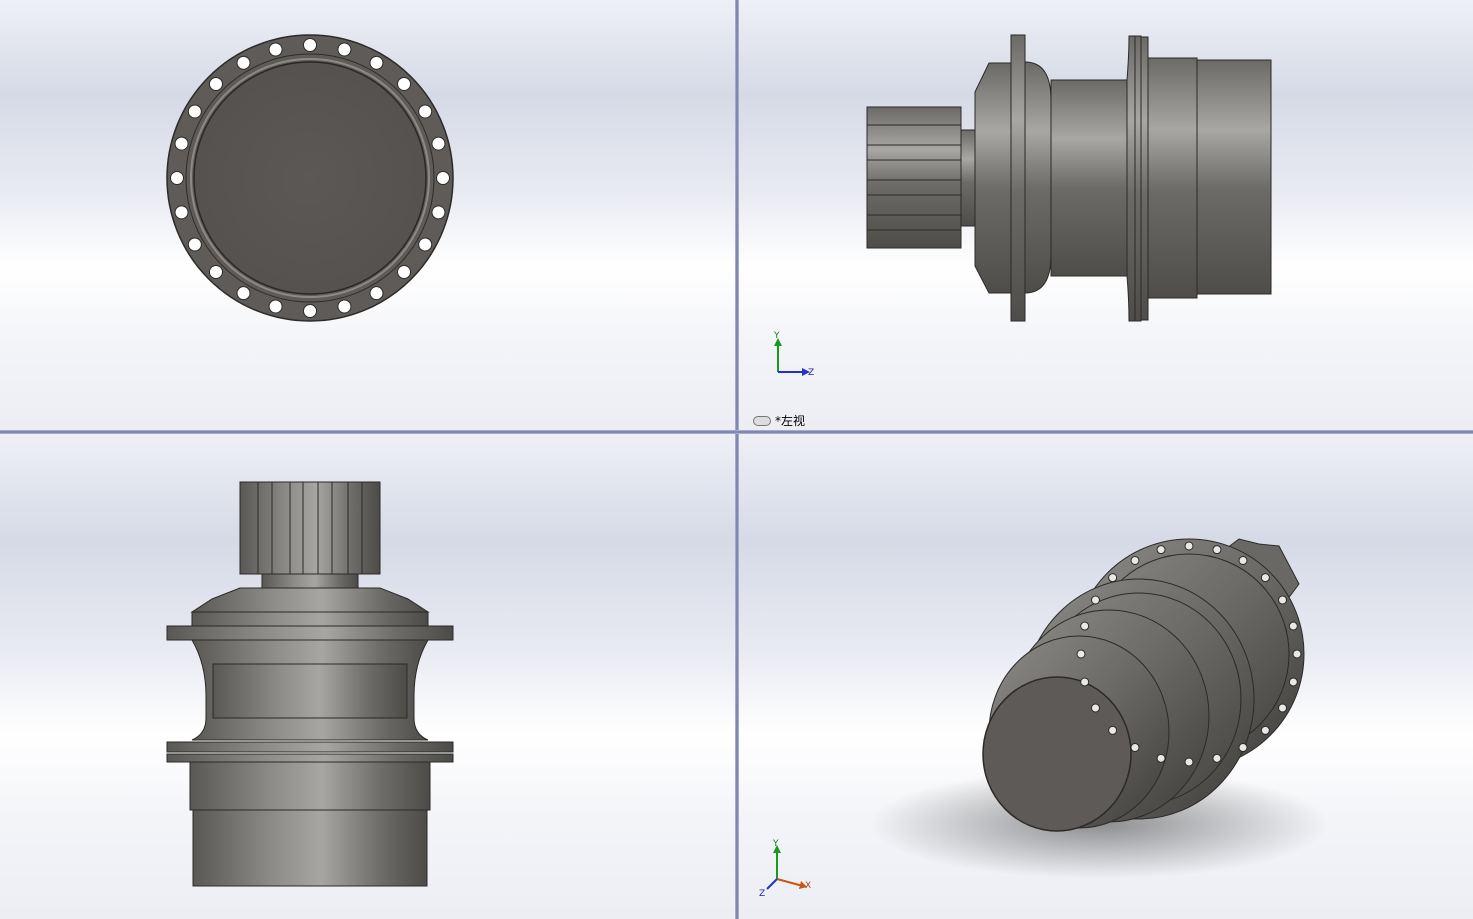 The image size is (1473, 919). I want to click on axis-triad: Y Z, so click(793, 354).